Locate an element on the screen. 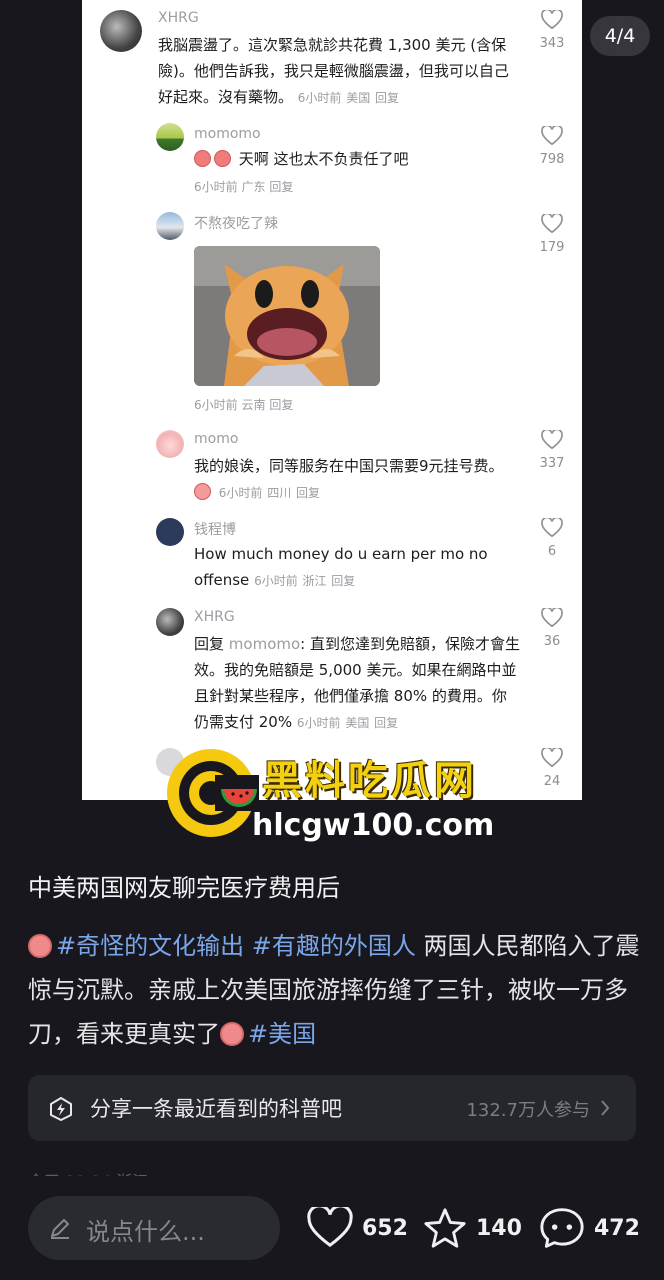  comment-count: 472 is located at coordinates (617, 1228).